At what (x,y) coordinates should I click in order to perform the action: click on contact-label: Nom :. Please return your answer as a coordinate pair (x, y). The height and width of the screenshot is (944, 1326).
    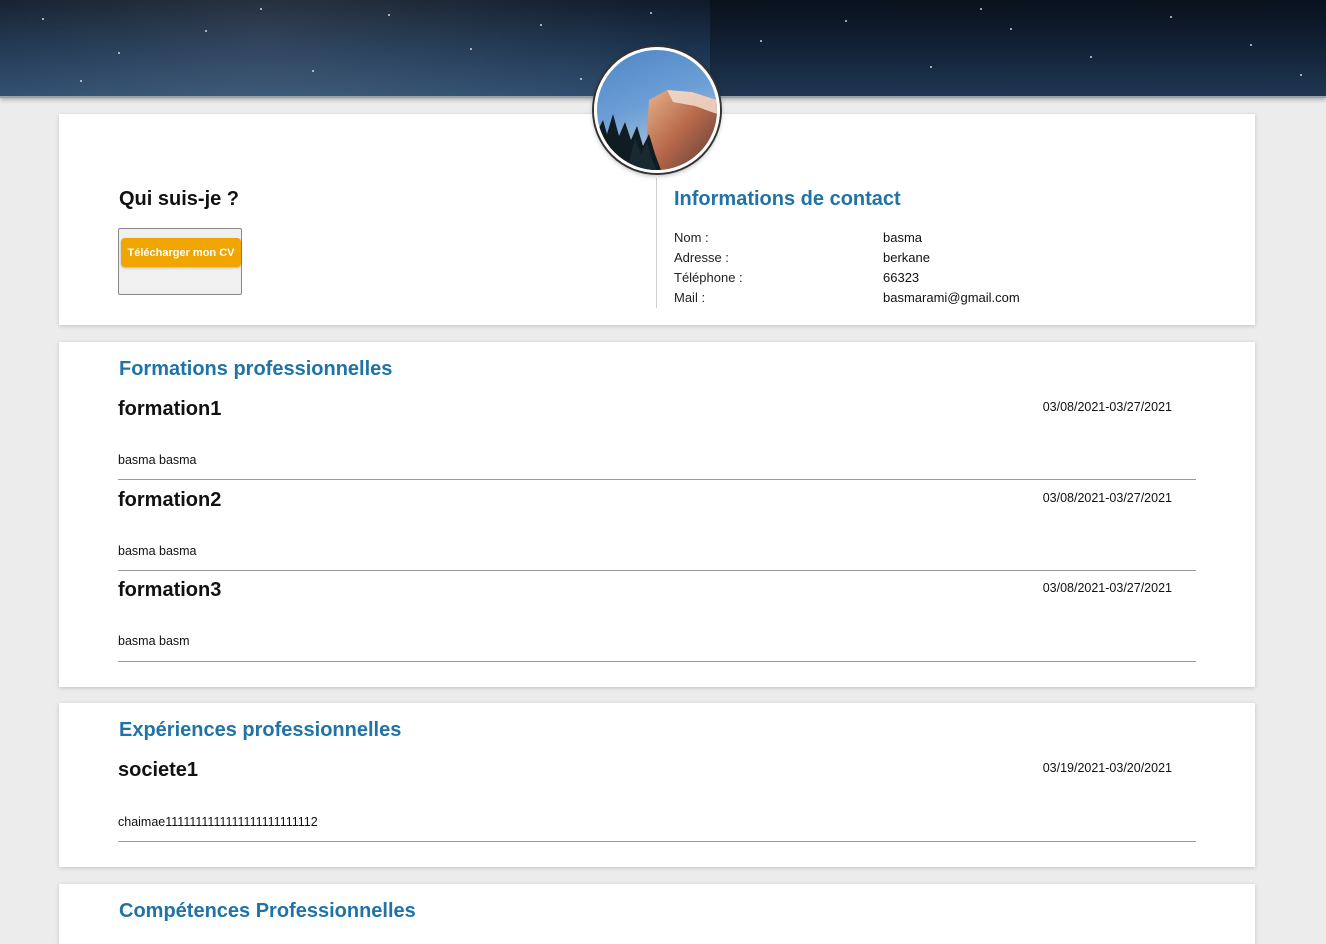
    Looking at the image, I should click on (691, 237).